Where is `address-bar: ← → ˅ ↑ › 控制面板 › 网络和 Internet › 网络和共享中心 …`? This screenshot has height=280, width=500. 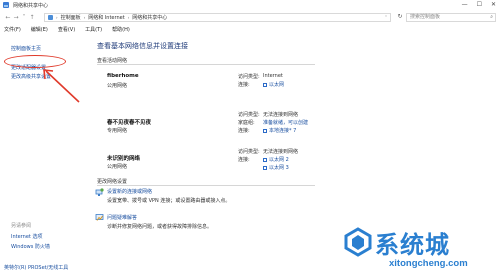 address-bar: ← → ˅ ↑ › 控制面板 › 网络和 Internet › 网络和共享中心 … is located at coordinates (250, 17).